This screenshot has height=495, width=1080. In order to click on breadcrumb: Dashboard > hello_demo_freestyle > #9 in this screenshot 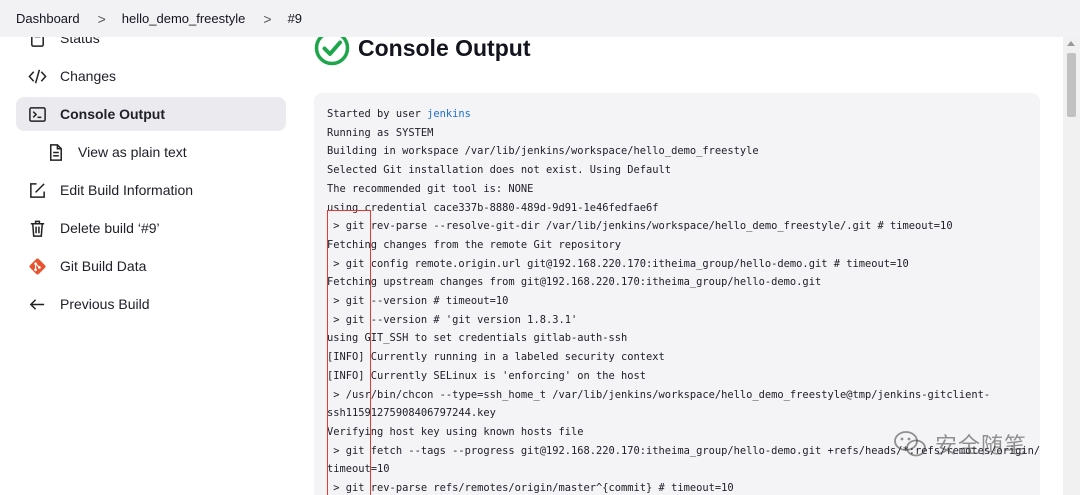, I will do `click(540, 18)`.